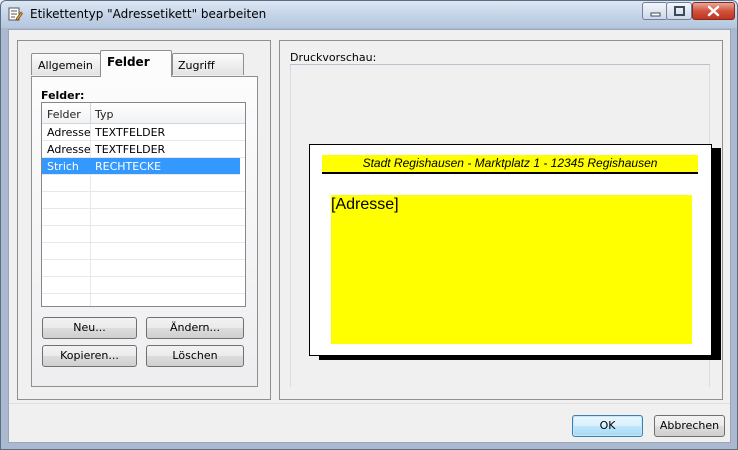  I want to click on list-item-selected: Strich RECHTECKE, so click(141, 166).